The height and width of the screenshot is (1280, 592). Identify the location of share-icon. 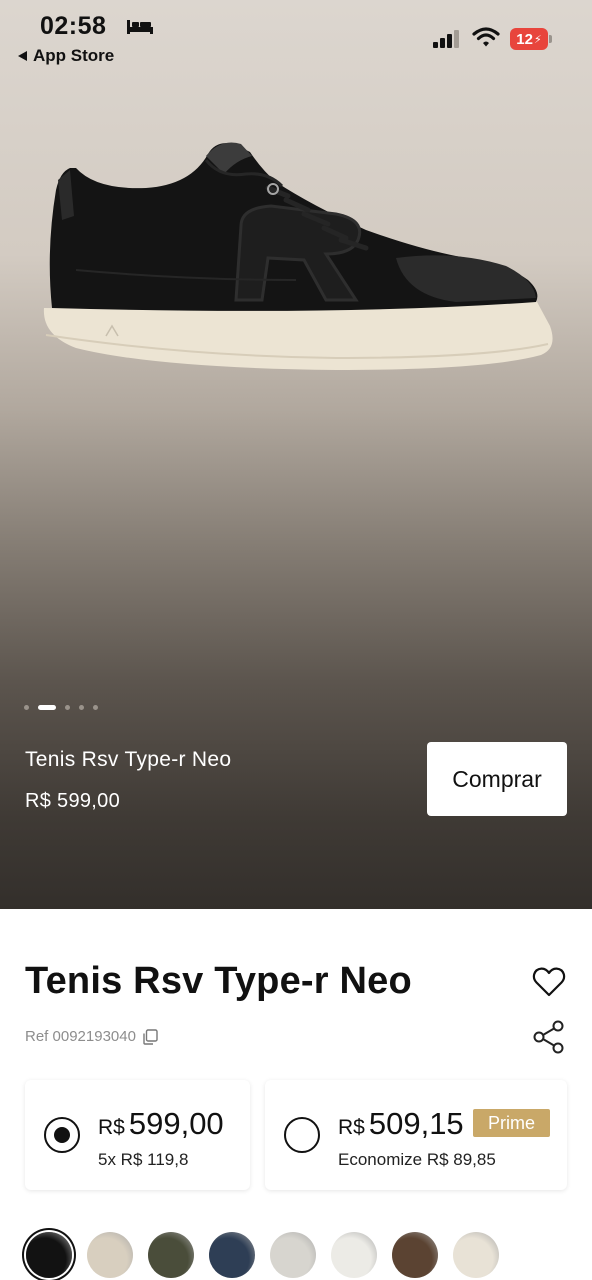
(549, 1037).